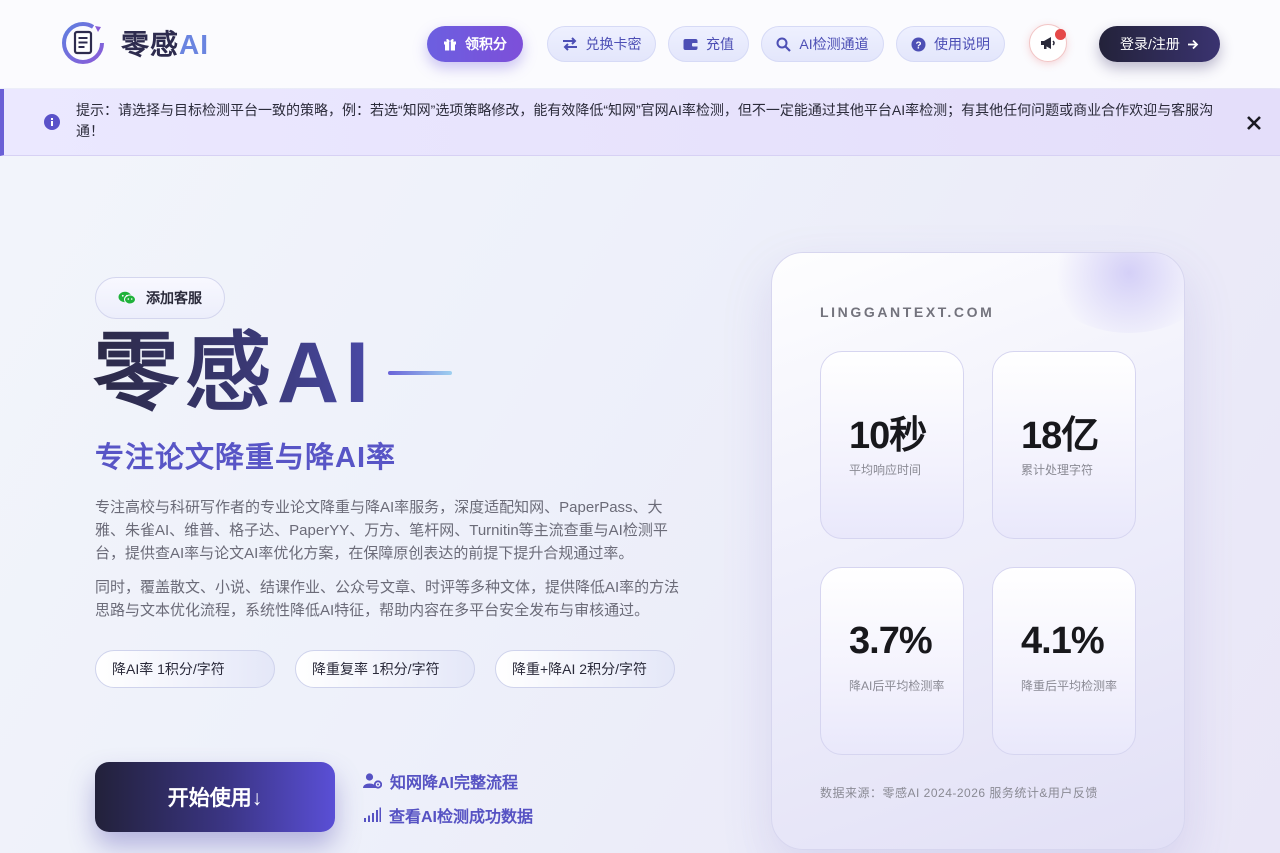 The image size is (1280, 853). I want to click on logo-document-icon, so click(83, 43).